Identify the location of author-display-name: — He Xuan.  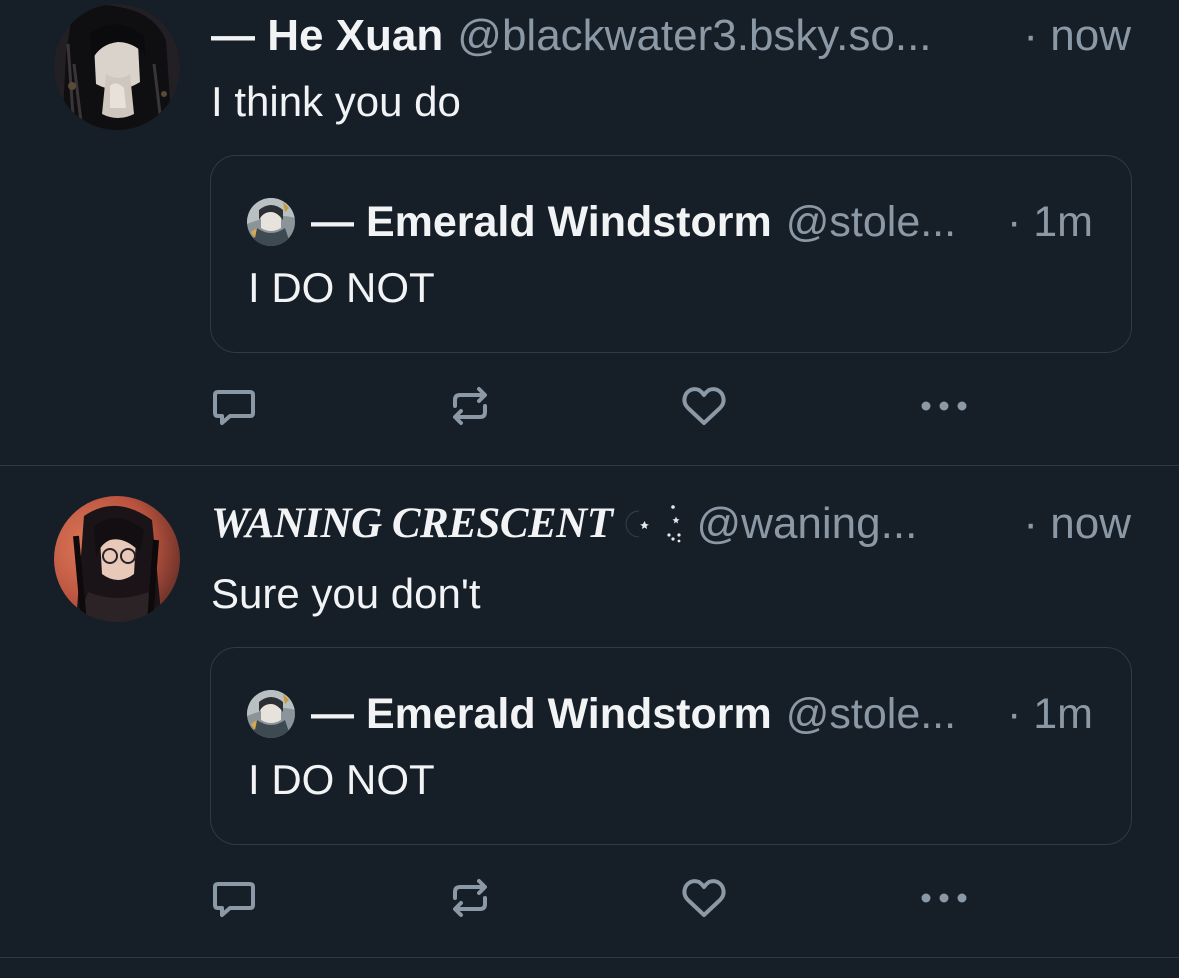
(327, 36).